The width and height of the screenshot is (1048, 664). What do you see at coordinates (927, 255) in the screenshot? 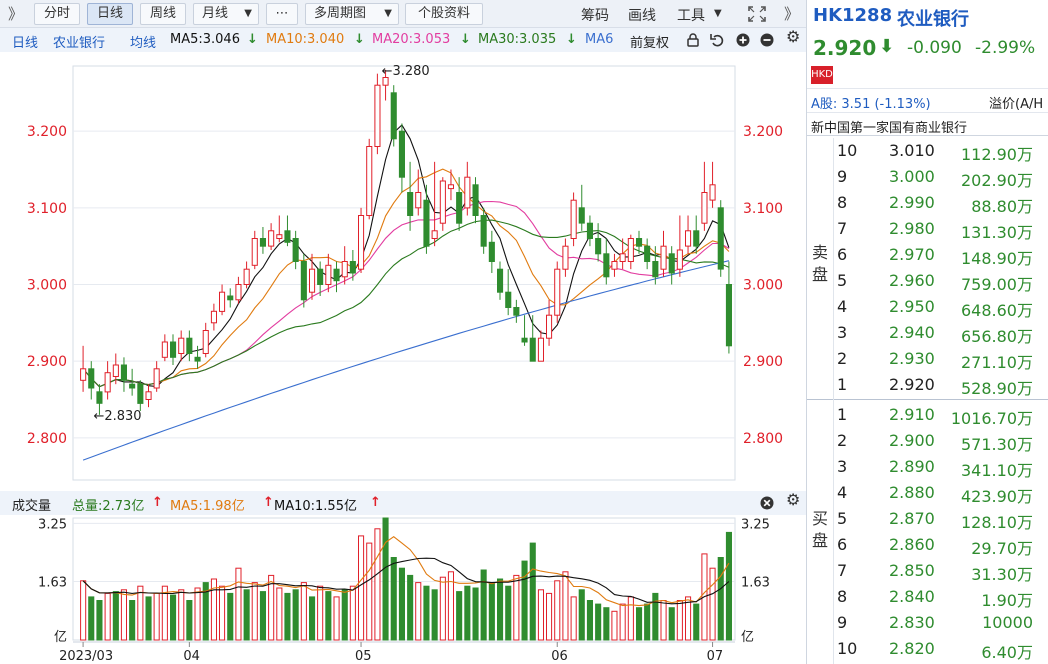
I see `ask-row: 6 2.970 148.90万` at bounding box center [927, 255].